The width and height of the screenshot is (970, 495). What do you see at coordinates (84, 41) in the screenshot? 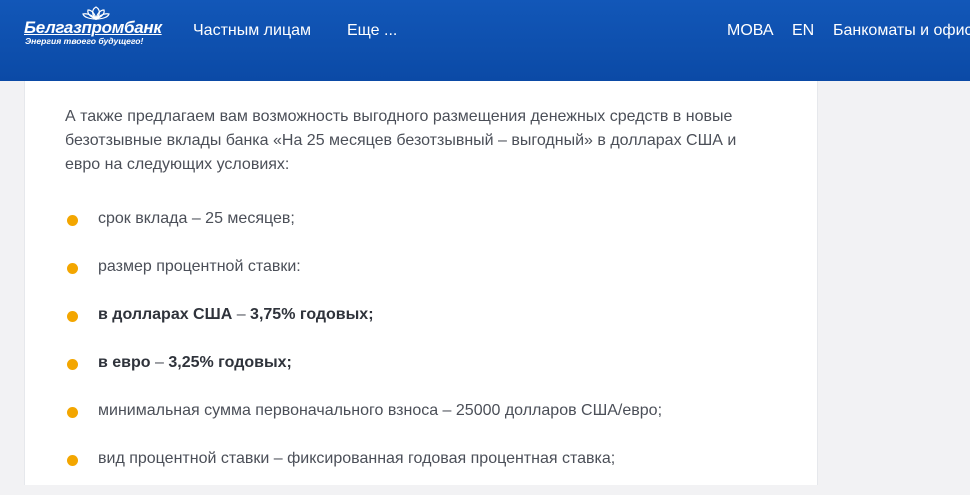
I see `logo-tagline: Энергия твоего будущего!` at bounding box center [84, 41].